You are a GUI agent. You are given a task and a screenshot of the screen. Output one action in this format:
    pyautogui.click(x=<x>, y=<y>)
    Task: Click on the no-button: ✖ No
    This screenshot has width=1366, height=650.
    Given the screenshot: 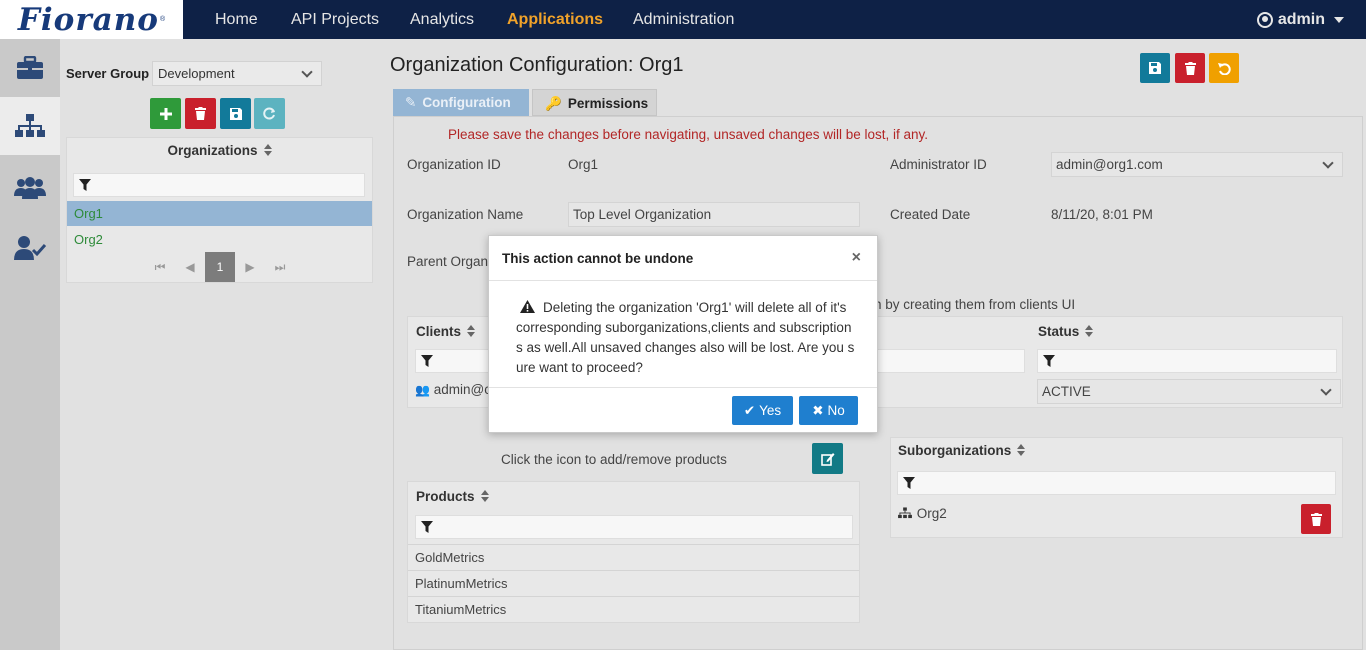 What is the action you would take?
    pyautogui.click(x=828, y=410)
    